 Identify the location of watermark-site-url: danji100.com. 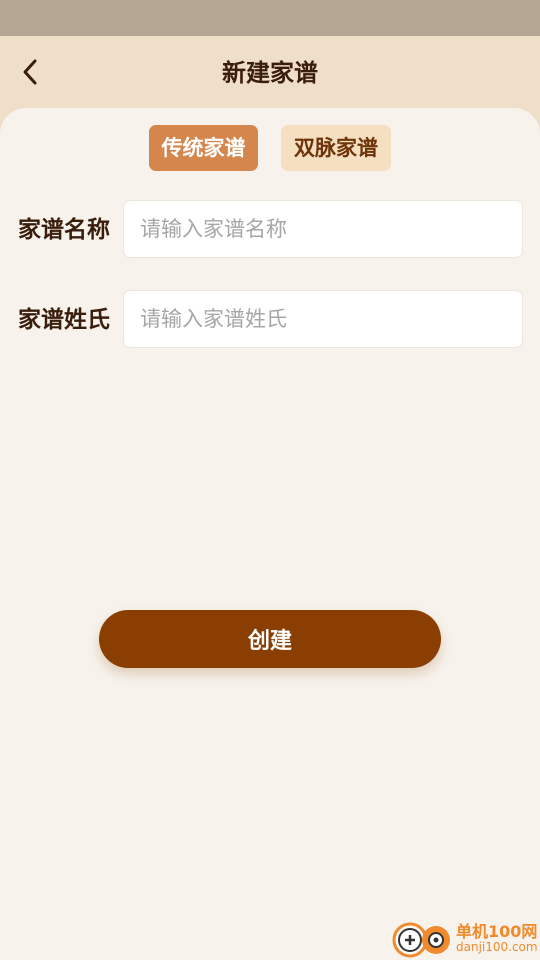
(497, 947).